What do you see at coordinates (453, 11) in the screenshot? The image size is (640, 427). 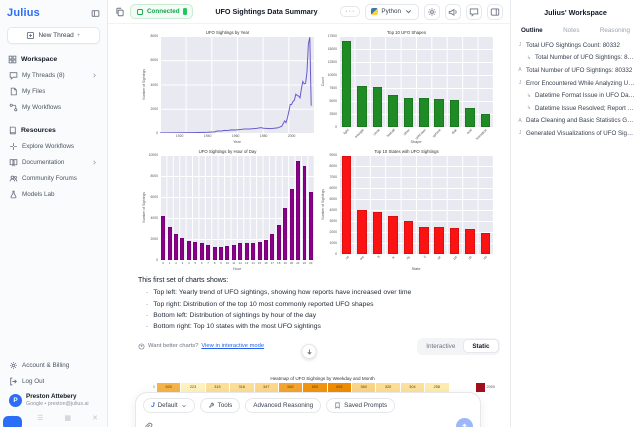 I see `announcements-button` at bounding box center [453, 11].